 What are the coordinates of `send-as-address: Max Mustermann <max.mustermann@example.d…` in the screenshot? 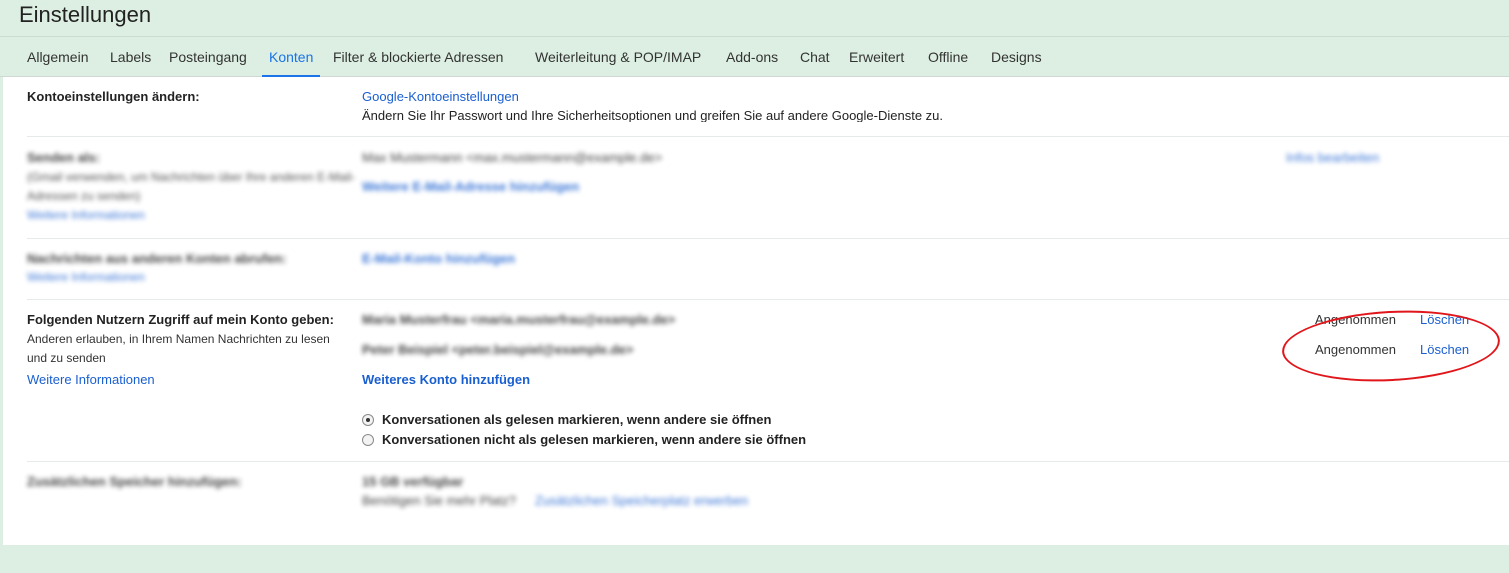 It's located at (512, 157).